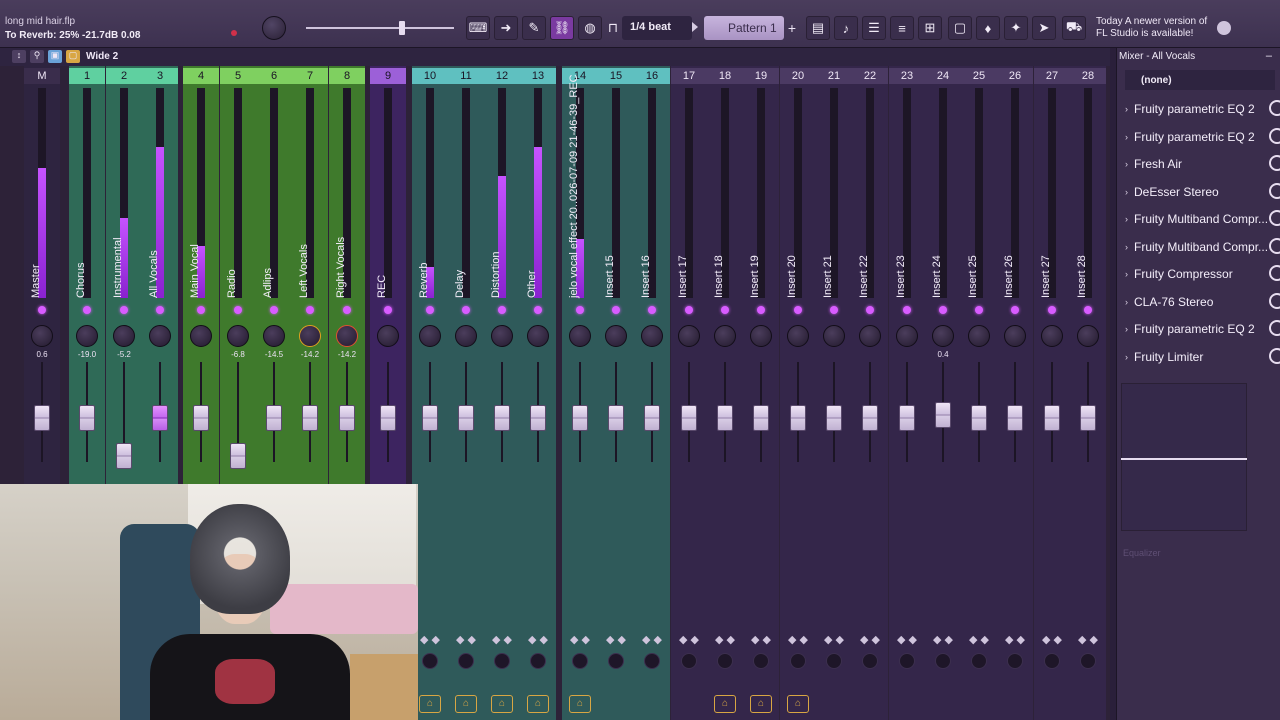 This screenshot has height=720, width=1280. What do you see at coordinates (1269, 56) in the screenshot?
I see `panel-minimize-button: –` at bounding box center [1269, 56].